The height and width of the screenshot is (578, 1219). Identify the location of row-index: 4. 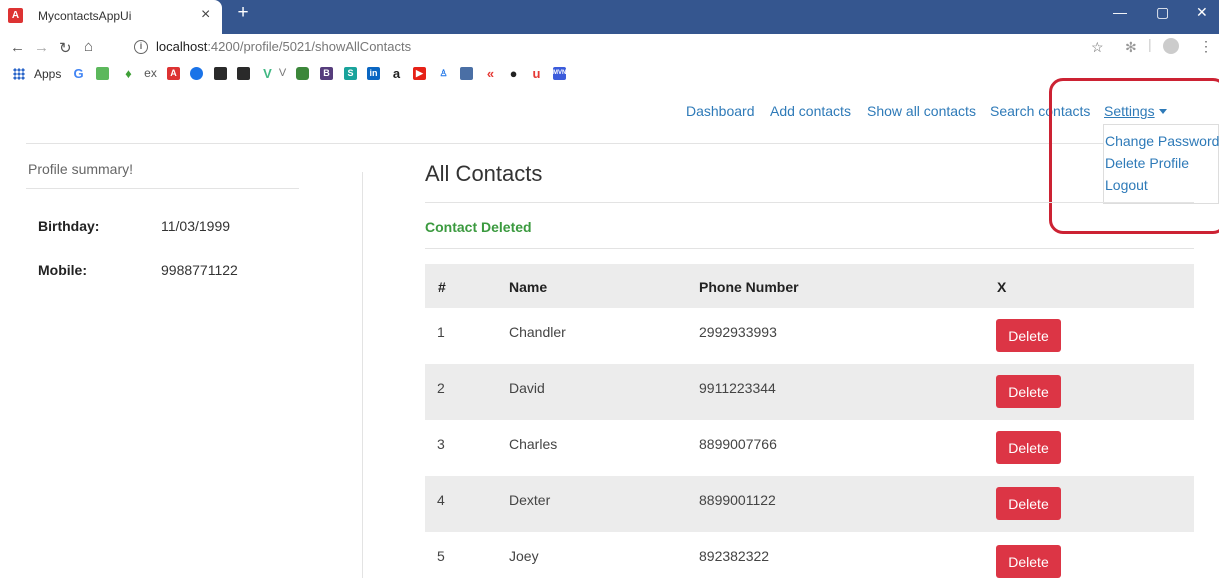
(441, 500).